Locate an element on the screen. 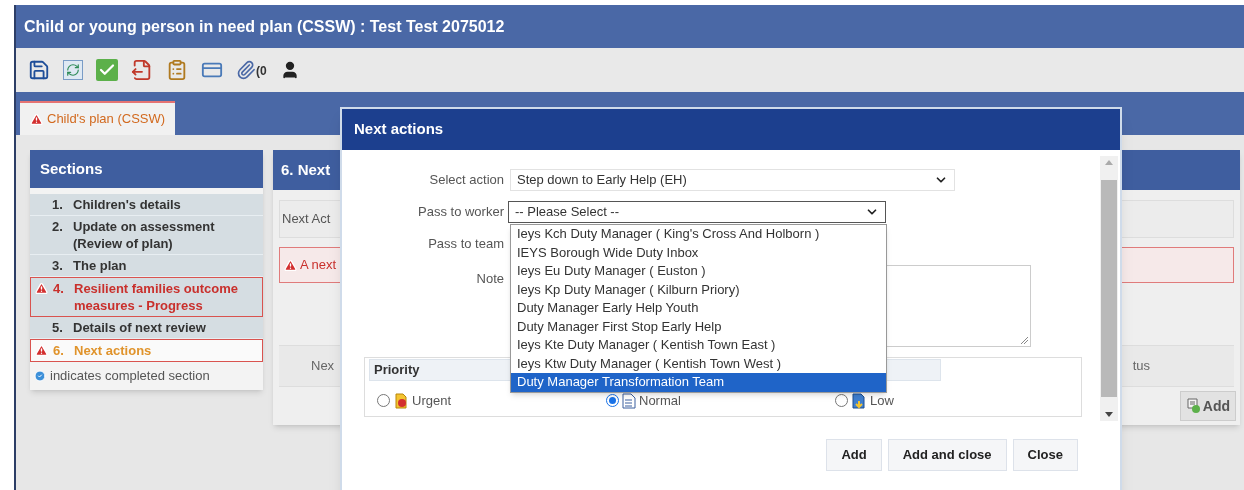 The height and width of the screenshot is (490, 1244). dialog-title: Next actions is located at coordinates (731, 129).